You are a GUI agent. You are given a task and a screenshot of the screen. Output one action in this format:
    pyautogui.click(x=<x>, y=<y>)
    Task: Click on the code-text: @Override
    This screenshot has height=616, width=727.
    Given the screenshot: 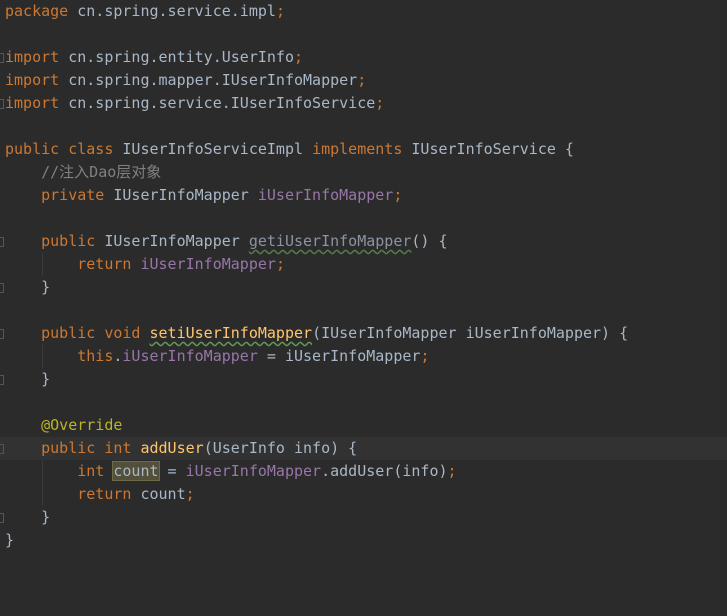 What is the action you would take?
    pyautogui.click(x=63, y=425)
    